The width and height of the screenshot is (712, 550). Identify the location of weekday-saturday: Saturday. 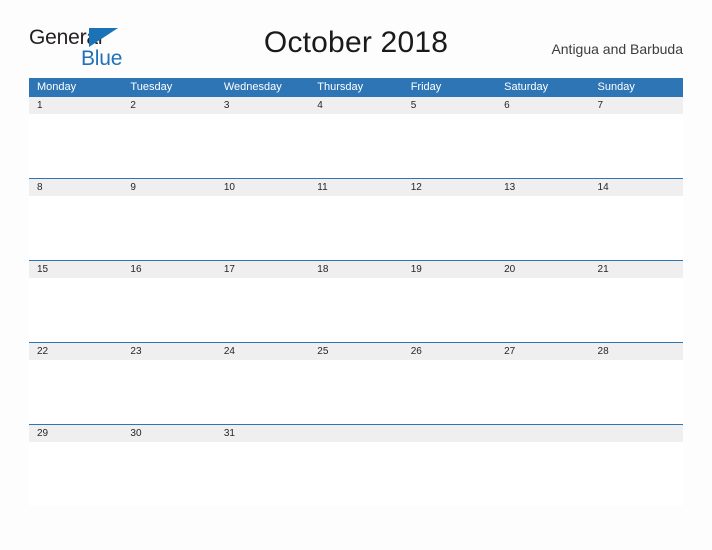
(526, 87).